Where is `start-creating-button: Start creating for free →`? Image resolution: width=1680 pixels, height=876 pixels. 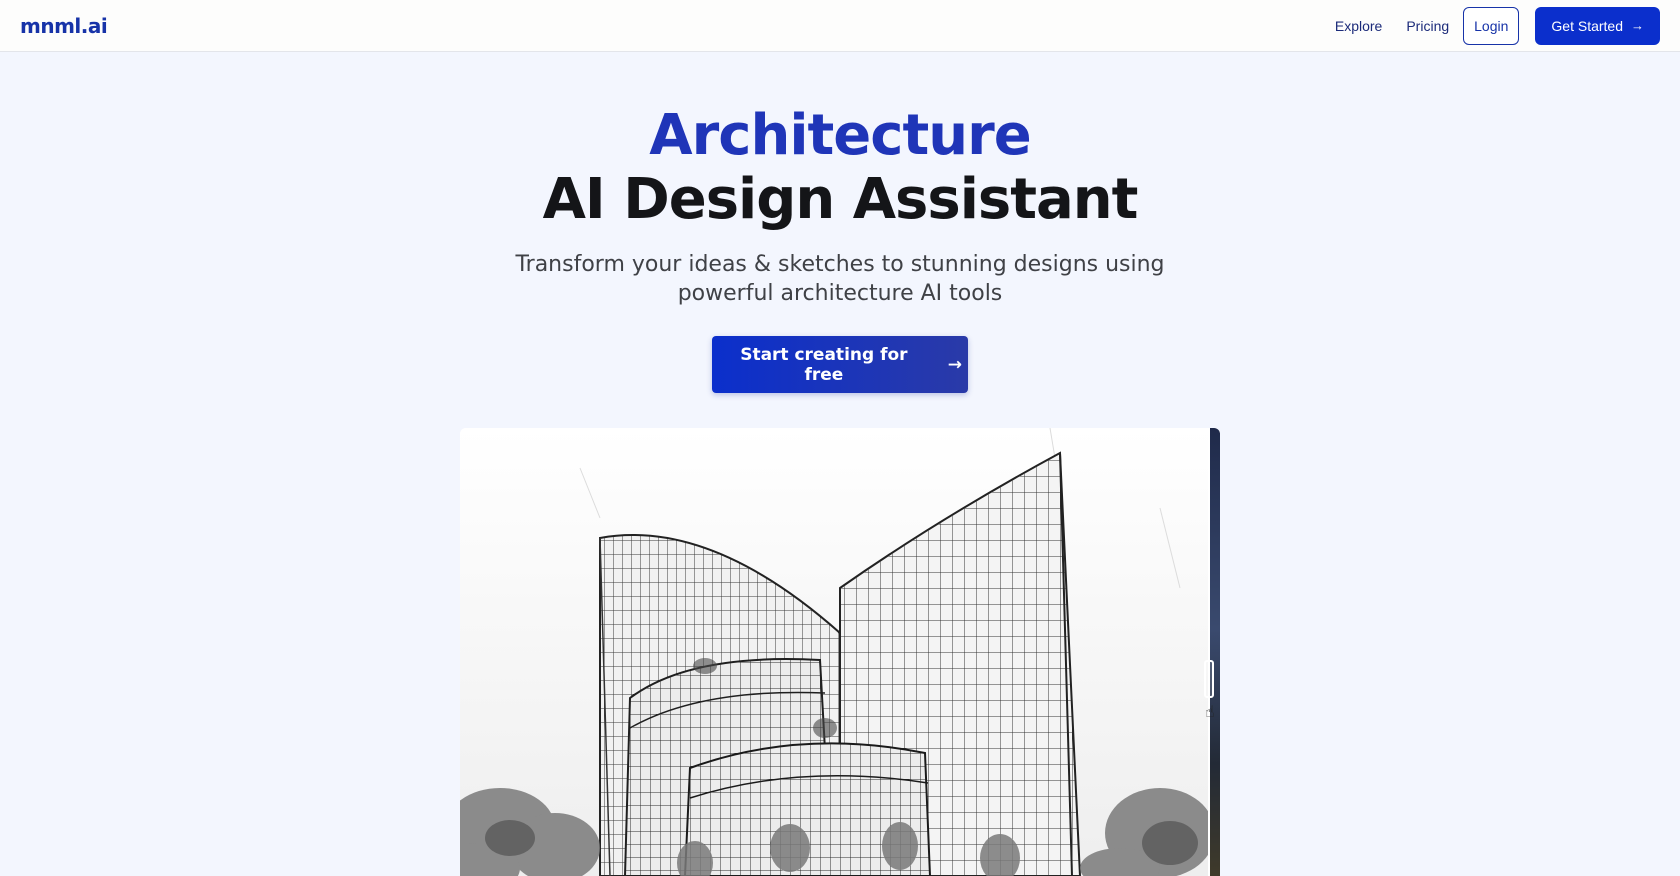
start-creating-button: Start creating for free → is located at coordinates (840, 364).